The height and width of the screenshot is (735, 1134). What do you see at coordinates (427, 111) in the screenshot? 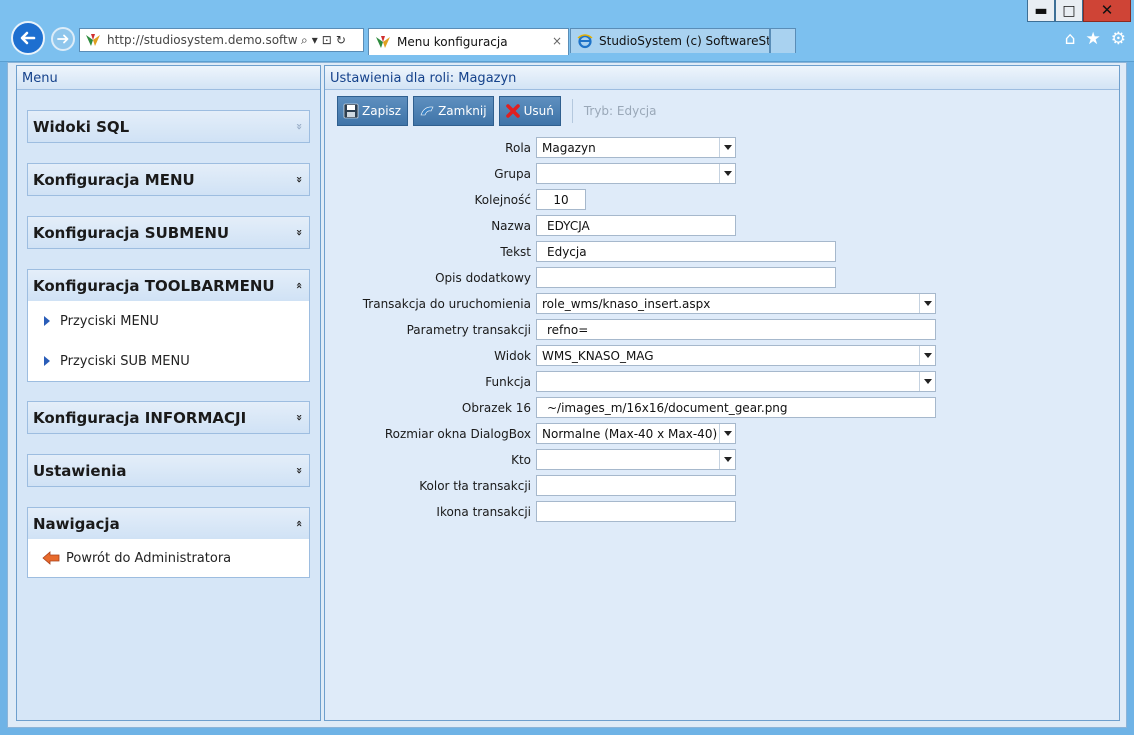
I see `close-door-icon` at bounding box center [427, 111].